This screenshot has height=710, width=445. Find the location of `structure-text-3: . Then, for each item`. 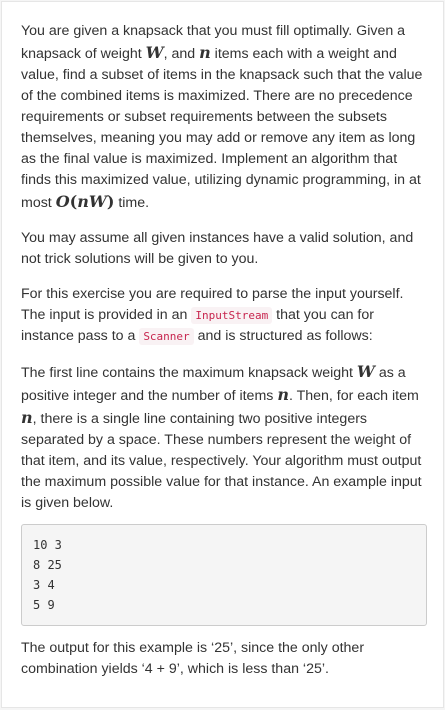

structure-text-3: . Then, for each item is located at coordinates (353, 396).